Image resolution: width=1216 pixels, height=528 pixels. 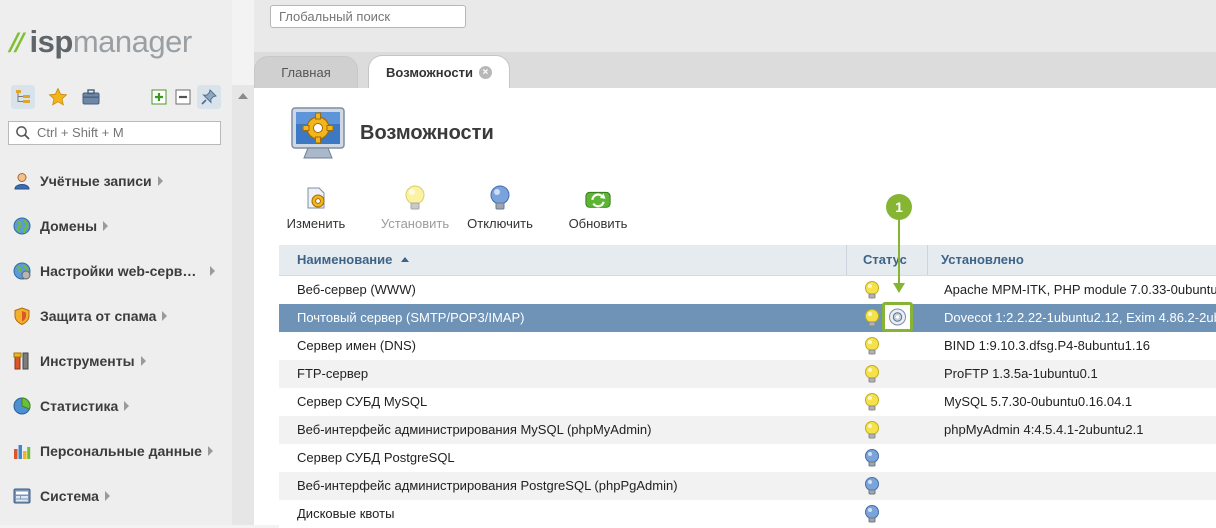 What do you see at coordinates (427, 132) in the screenshot?
I see `page-title: Возможности` at bounding box center [427, 132].